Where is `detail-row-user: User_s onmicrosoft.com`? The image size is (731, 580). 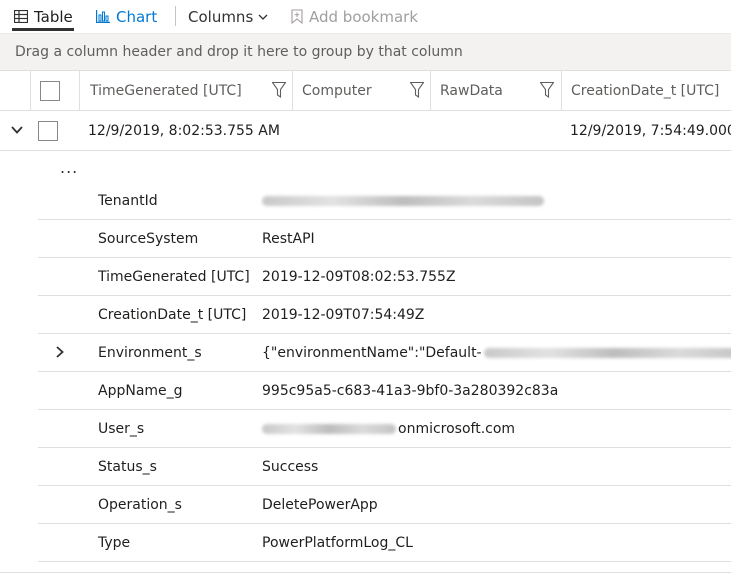 detail-row-user: User_s onmicrosoft.com is located at coordinates (384, 429).